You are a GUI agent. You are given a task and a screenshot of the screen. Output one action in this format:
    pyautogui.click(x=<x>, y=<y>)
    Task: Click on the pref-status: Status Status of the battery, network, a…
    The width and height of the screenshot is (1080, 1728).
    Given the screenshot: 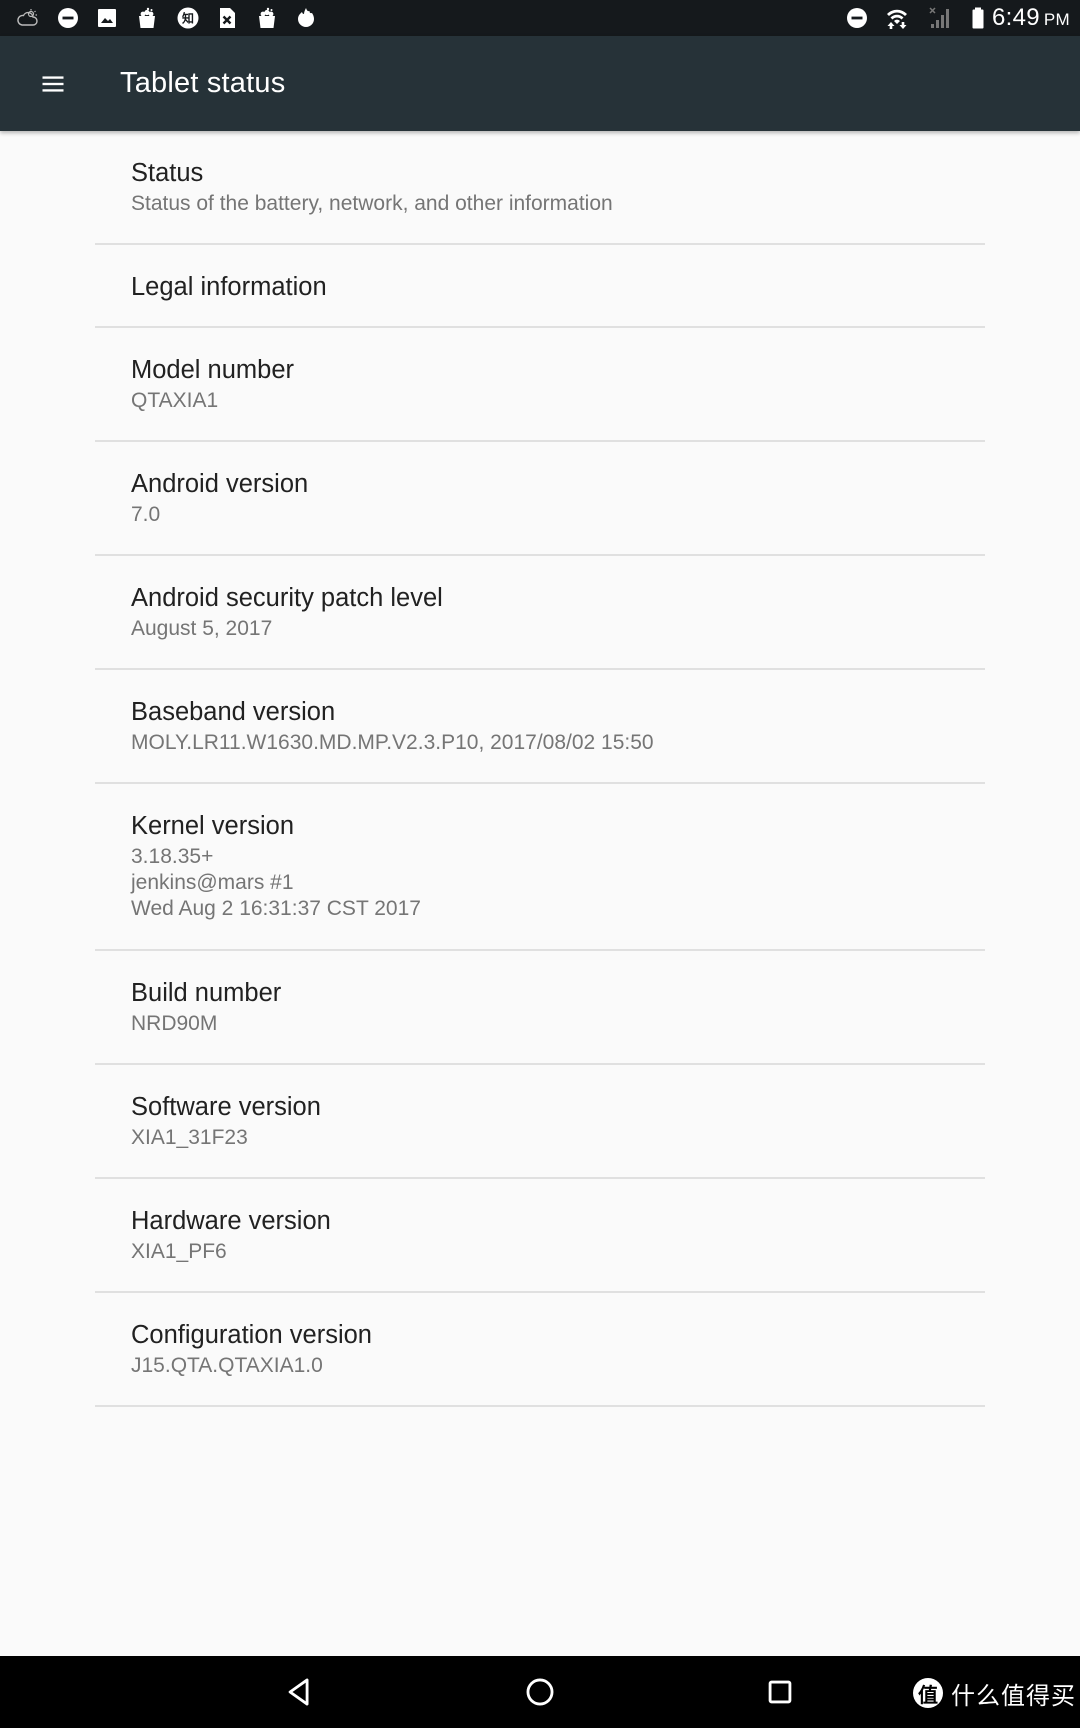 What is the action you would take?
    pyautogui.click(x=540, y=188)
    